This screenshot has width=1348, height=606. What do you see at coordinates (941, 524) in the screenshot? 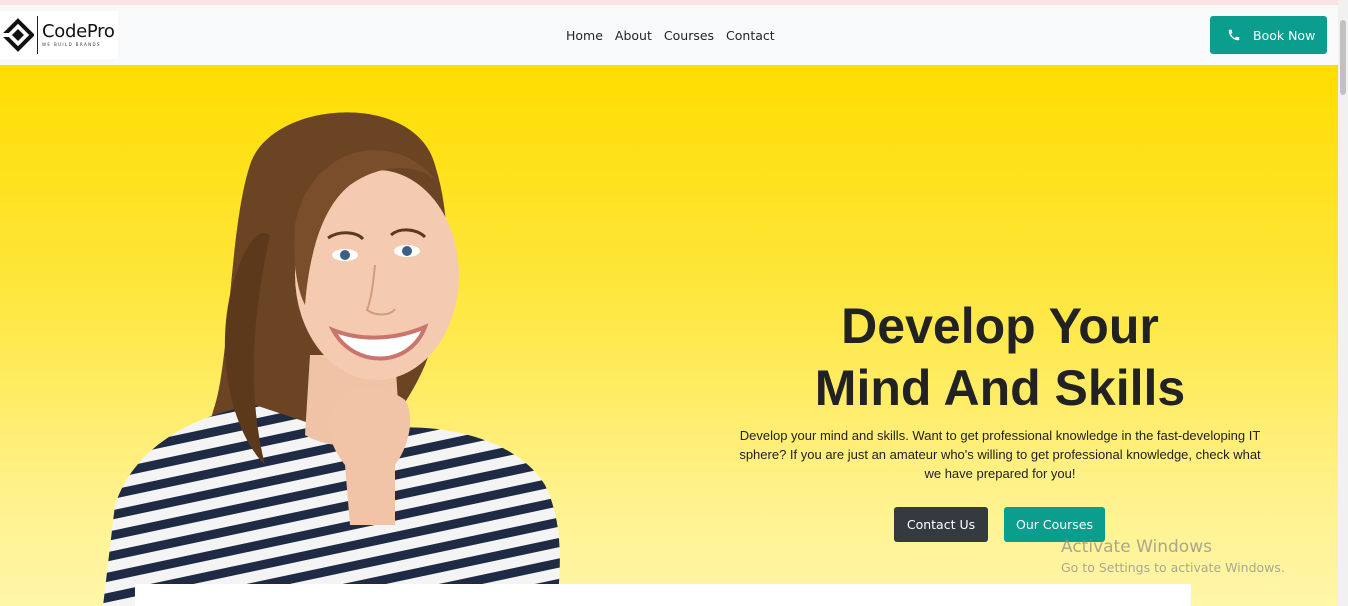
I see `contact-us-button: Contact Us` at bounding box center [941, 524].